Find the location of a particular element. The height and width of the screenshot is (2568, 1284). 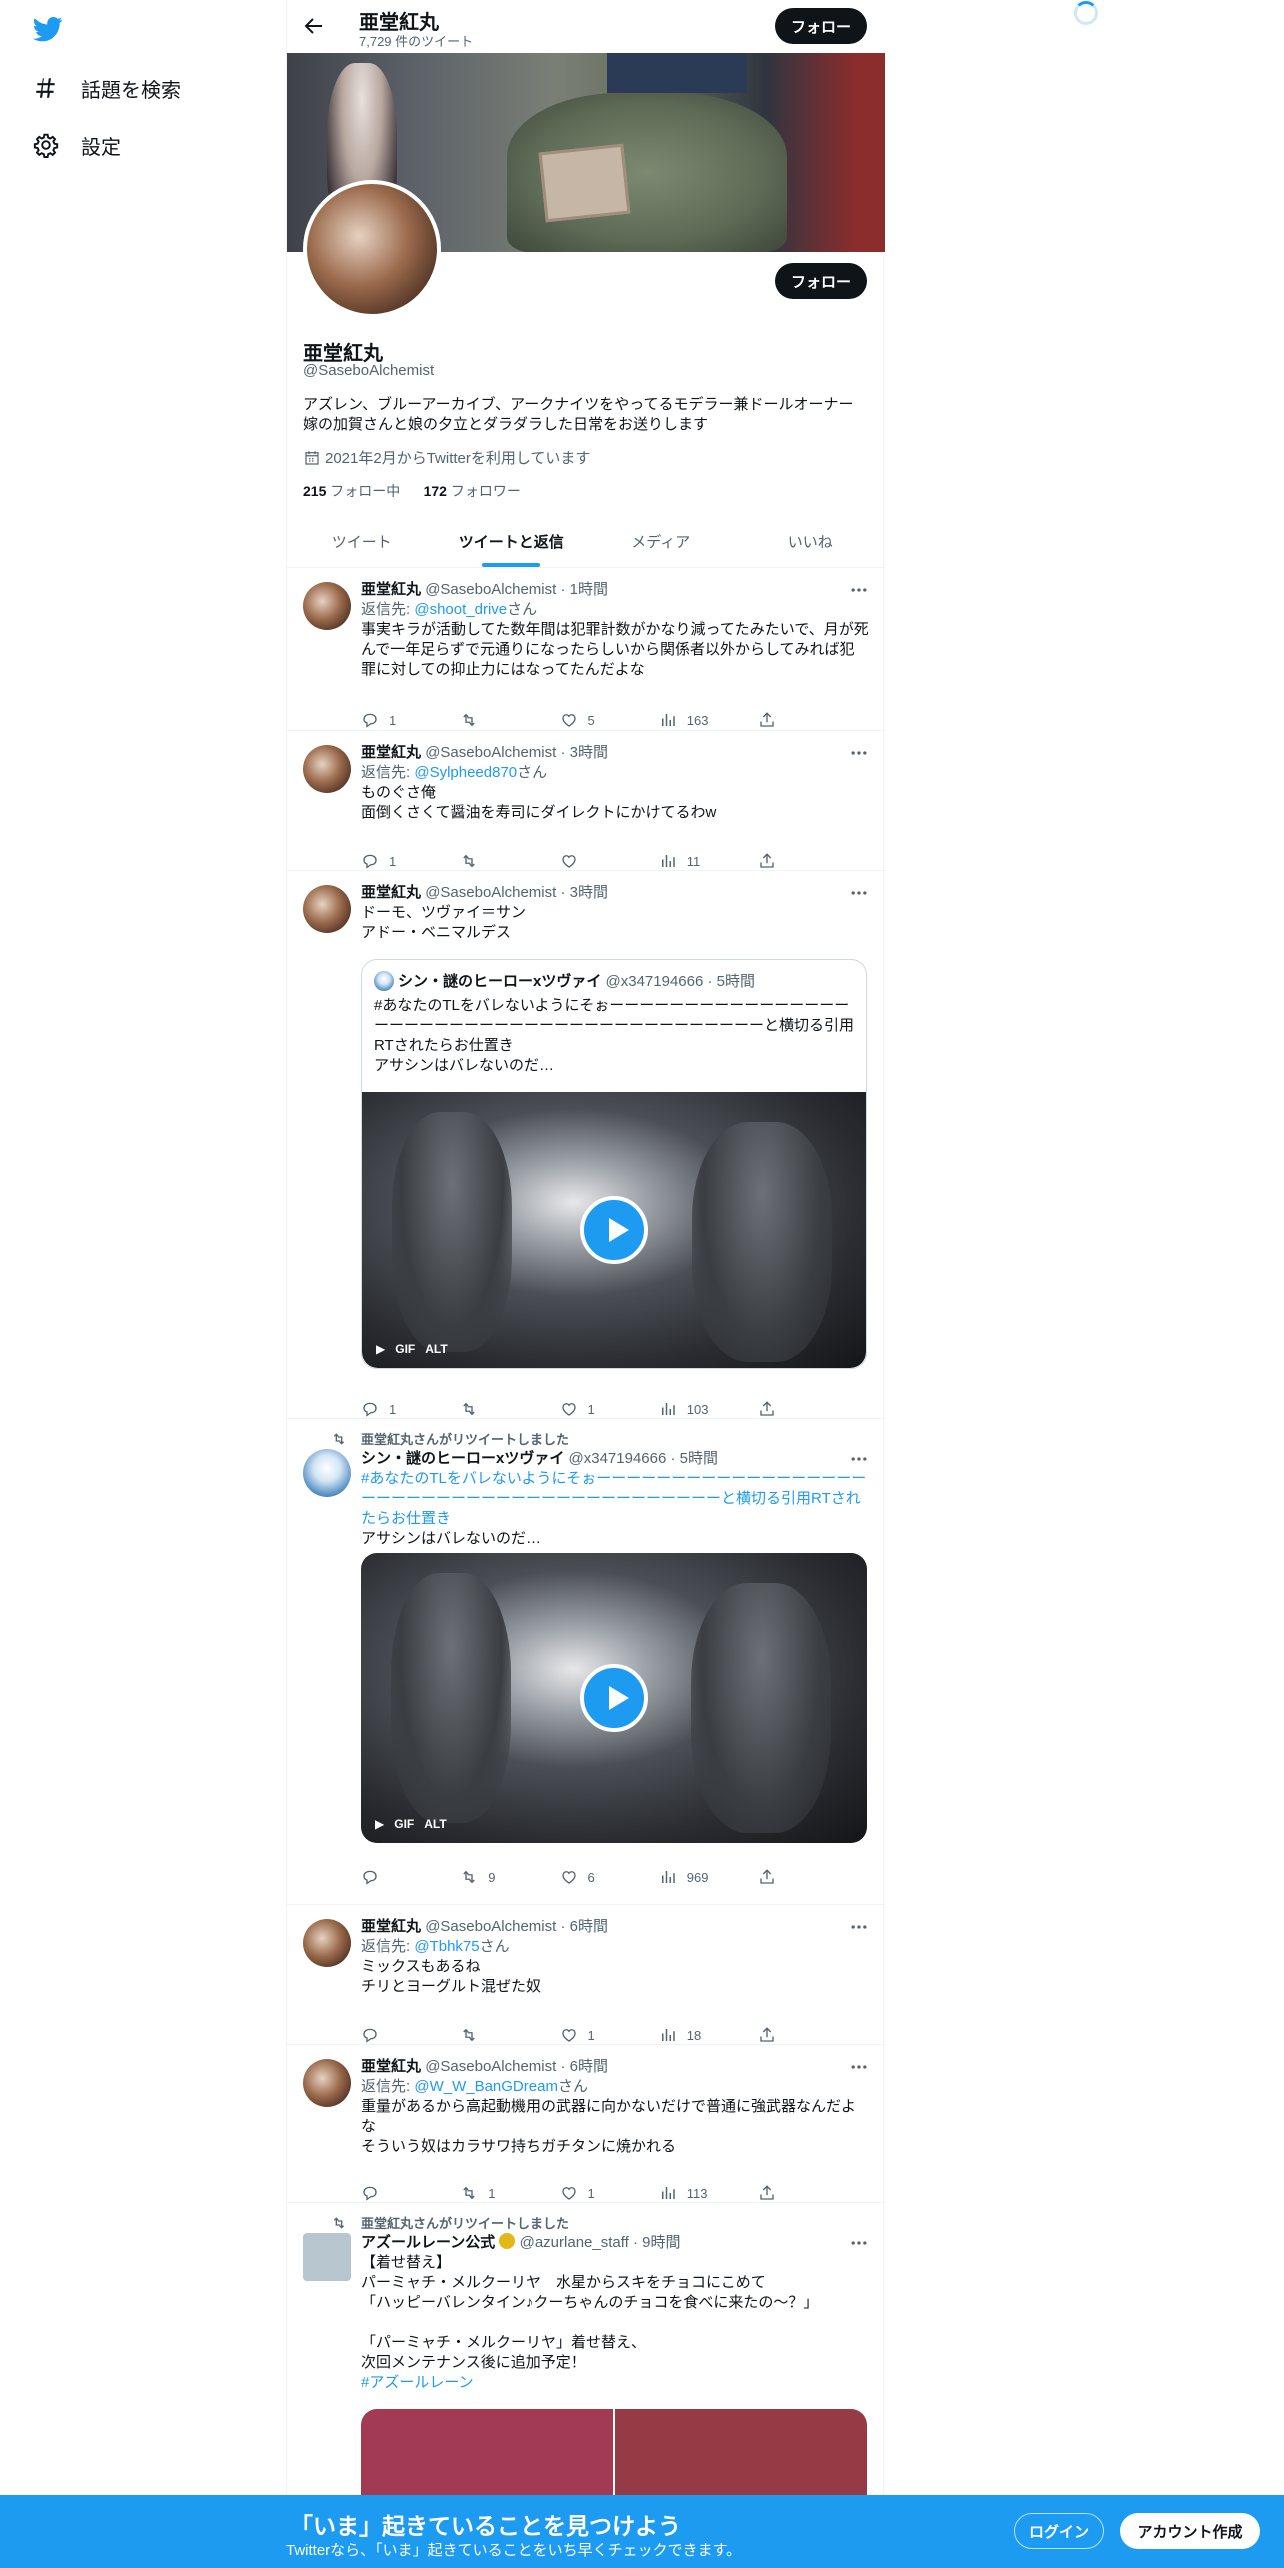

followers-link: 172 フォロワー is located at coordinates (472, 491).